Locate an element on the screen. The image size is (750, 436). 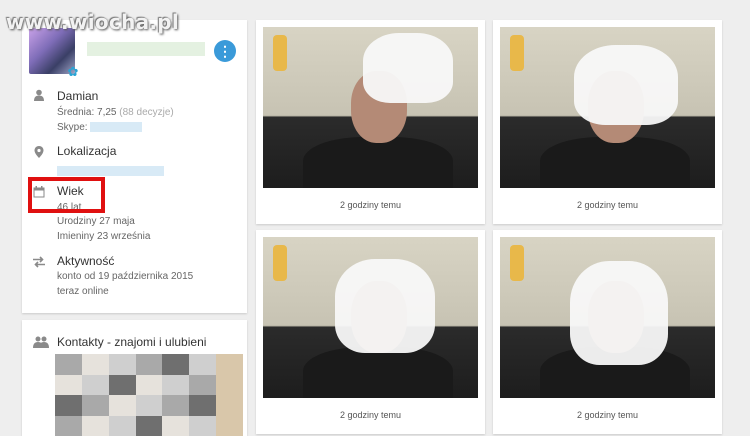
skype-label: Skype: is located at coordinates (72, 127).